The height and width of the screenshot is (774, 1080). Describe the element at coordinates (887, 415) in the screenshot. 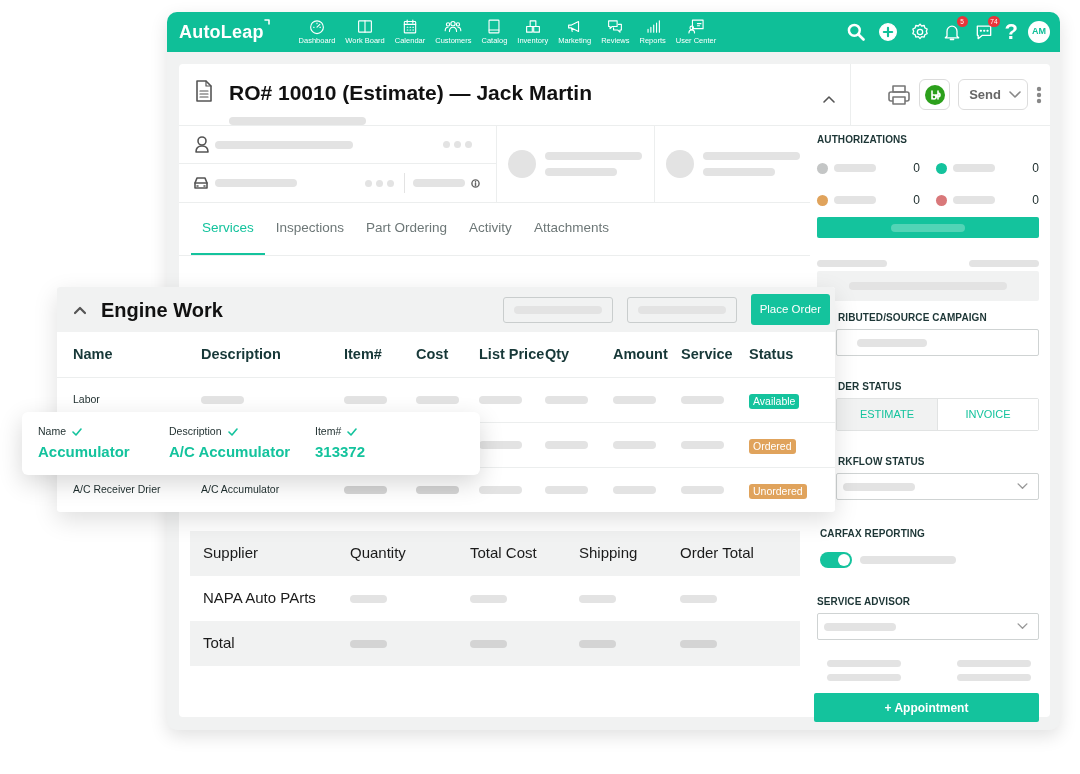

I see `segment-button: ESTIMATE` at that location.